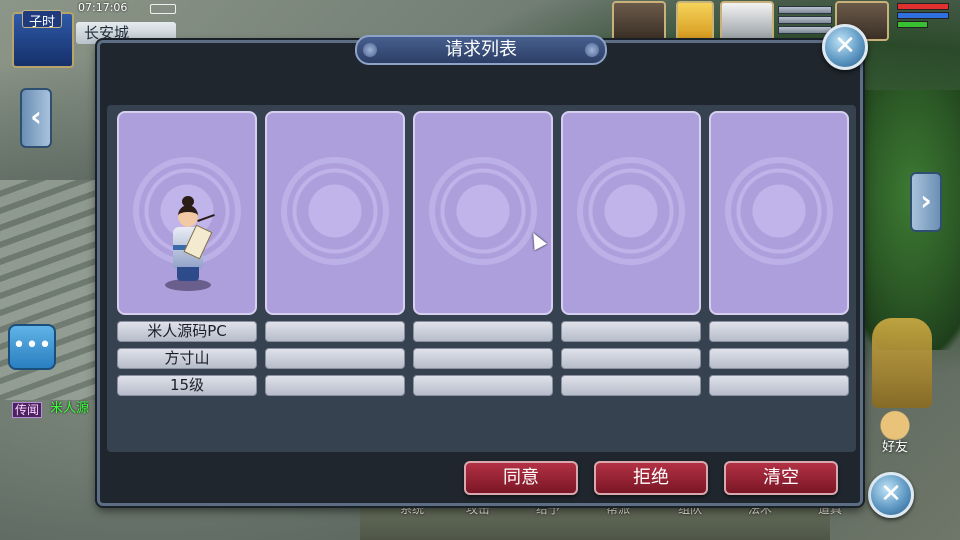 This screenshot has width=960, height=540. Describe the element at coordinates (163, 9) in the screenshot. I see `battery-icon` at that location.